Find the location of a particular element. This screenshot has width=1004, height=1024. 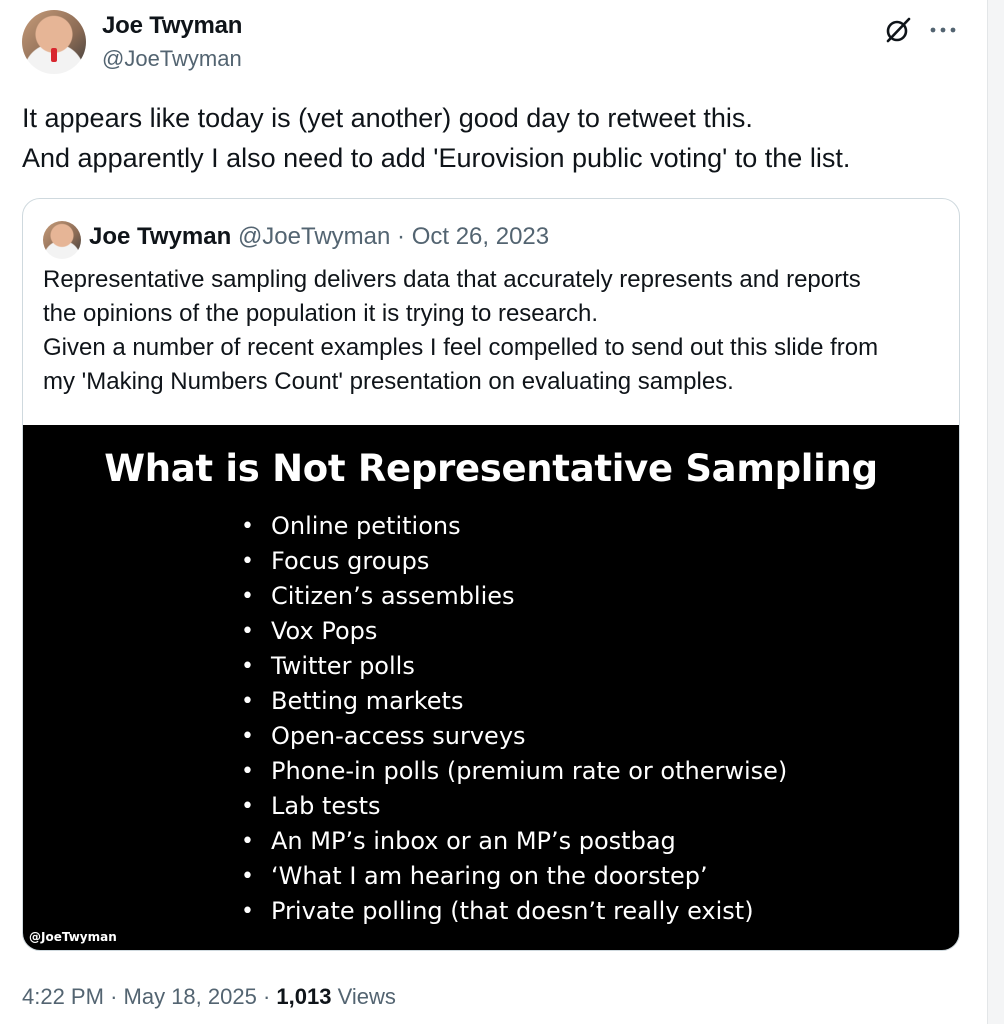

slide-list-item: ‘What I am hearing on the doorstep’ is located at coordinates (514, 876).